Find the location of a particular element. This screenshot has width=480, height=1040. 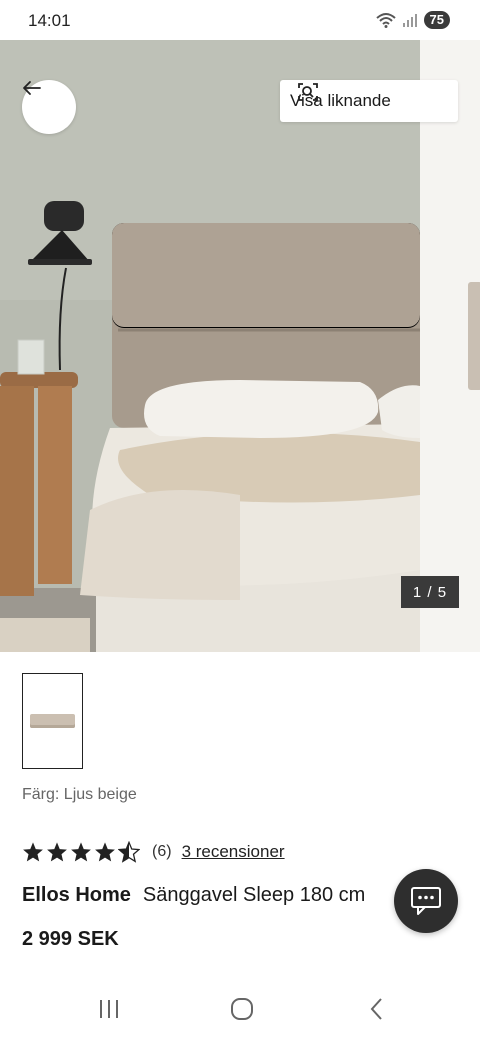

product-price: 2 999 SEK is located at coordinates (70, 939).